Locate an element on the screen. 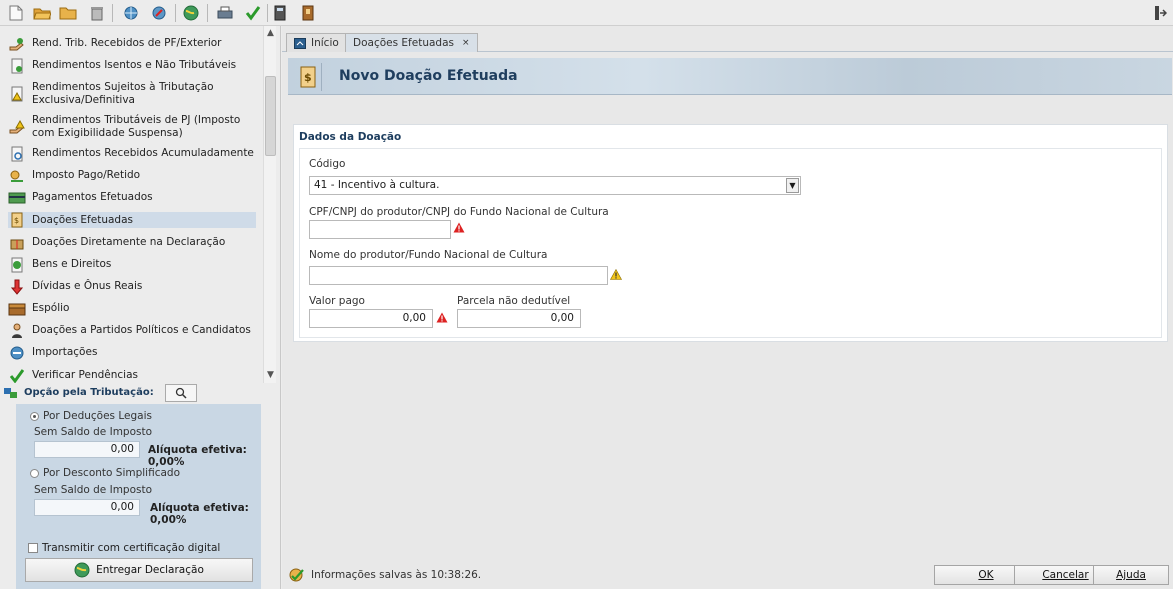 The image size is (1173, 589). checkmark-icon is located at coordinates (253, 13).